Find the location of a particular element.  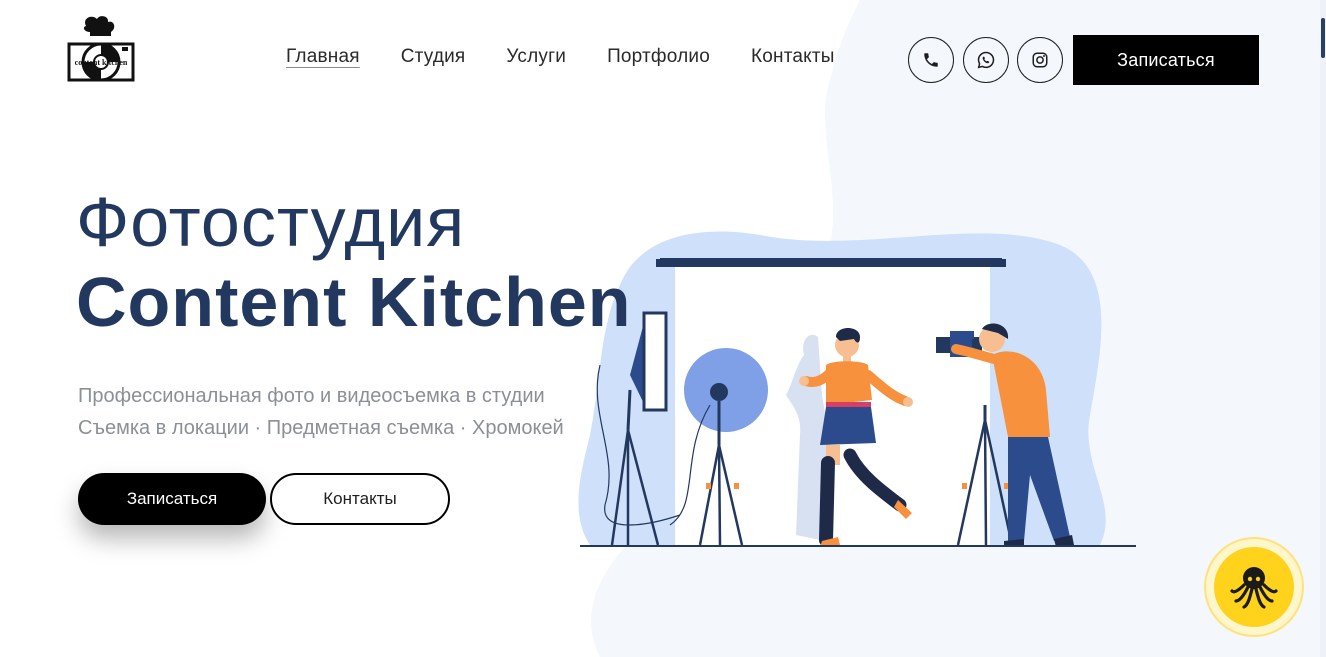

chef-hat-camera-logo: content kitchen is located at coordinates (101, 49).